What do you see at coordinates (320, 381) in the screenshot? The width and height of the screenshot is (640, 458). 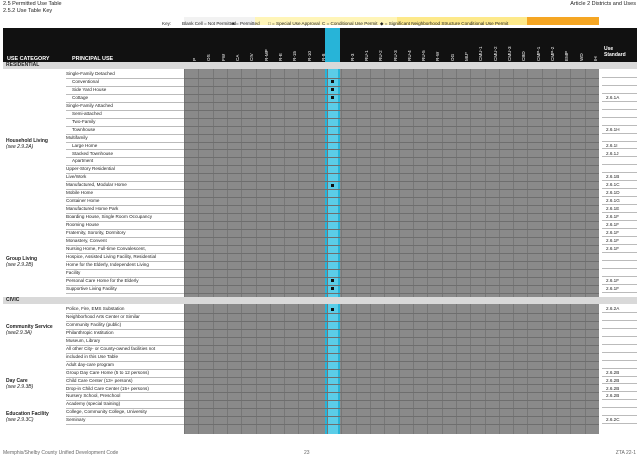 I see `table-row: Child Care Center (13+ persons) 2.6.2B` at bounding box center [320, 381].